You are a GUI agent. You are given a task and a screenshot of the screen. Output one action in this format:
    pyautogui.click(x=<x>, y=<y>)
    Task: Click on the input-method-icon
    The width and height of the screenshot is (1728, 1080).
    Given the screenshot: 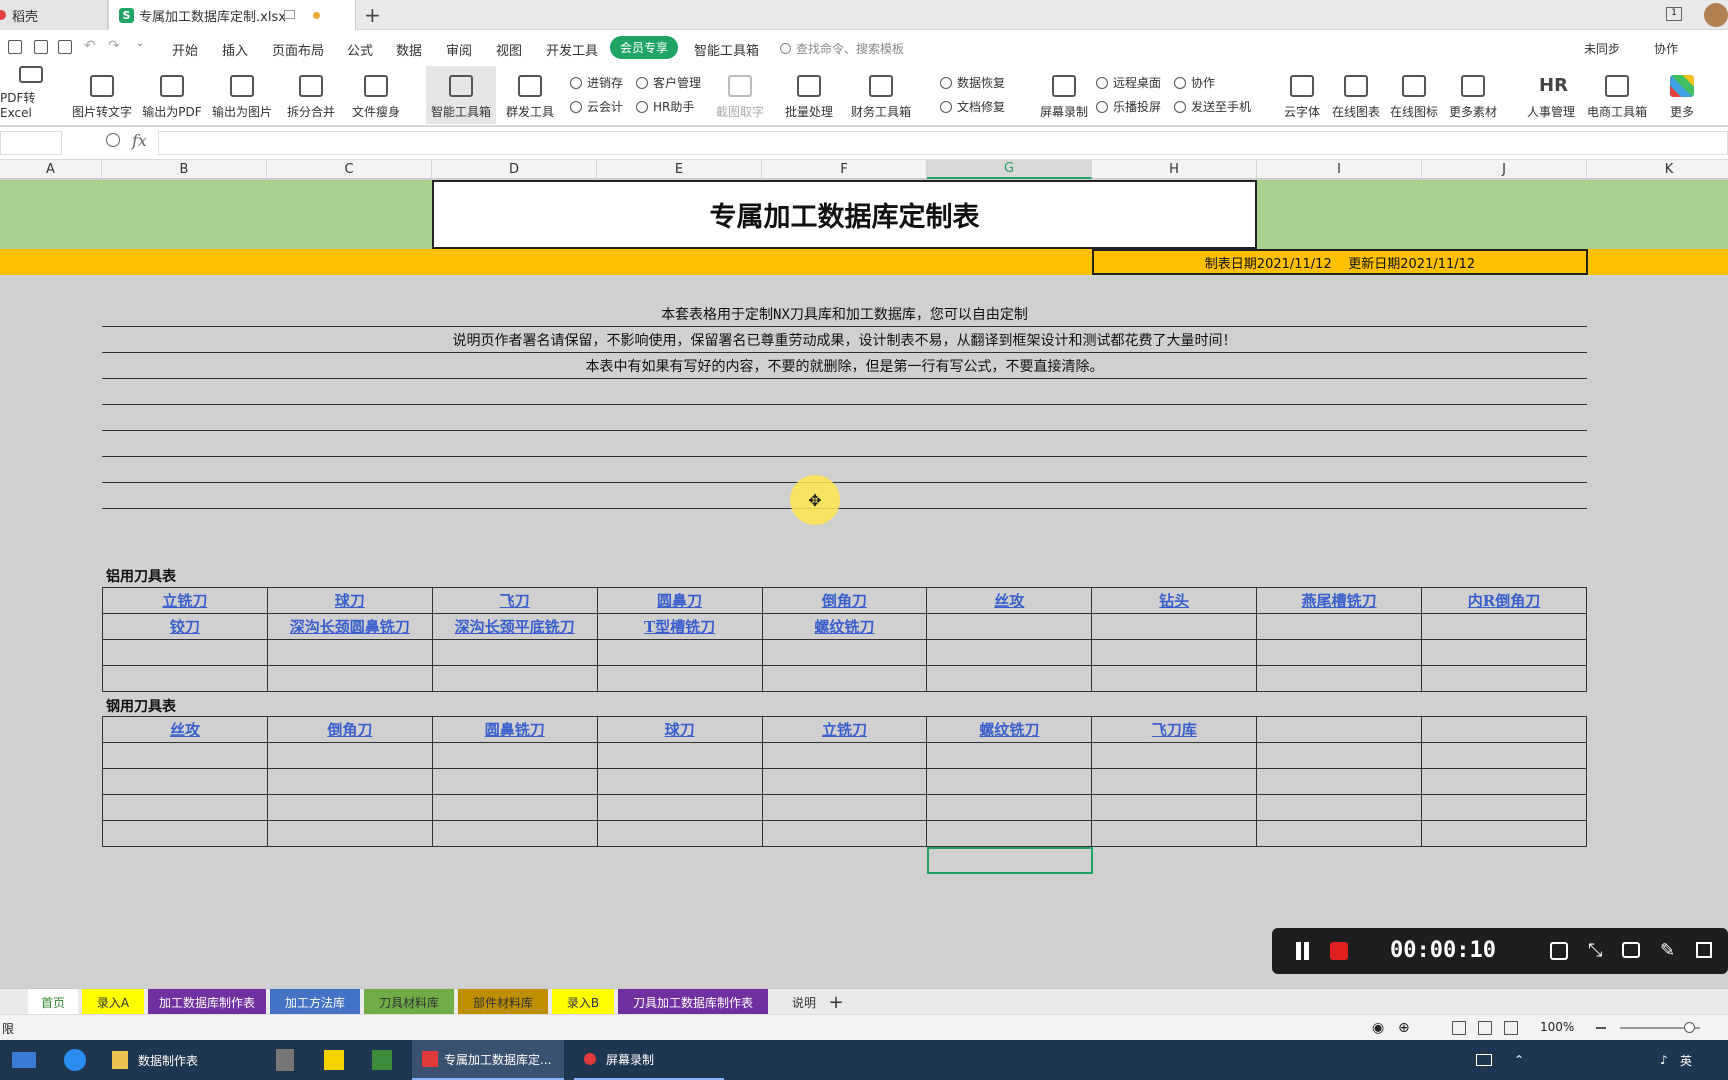 What is the action you would take?
    pyautogui.click(x=1484, y=1060)
    